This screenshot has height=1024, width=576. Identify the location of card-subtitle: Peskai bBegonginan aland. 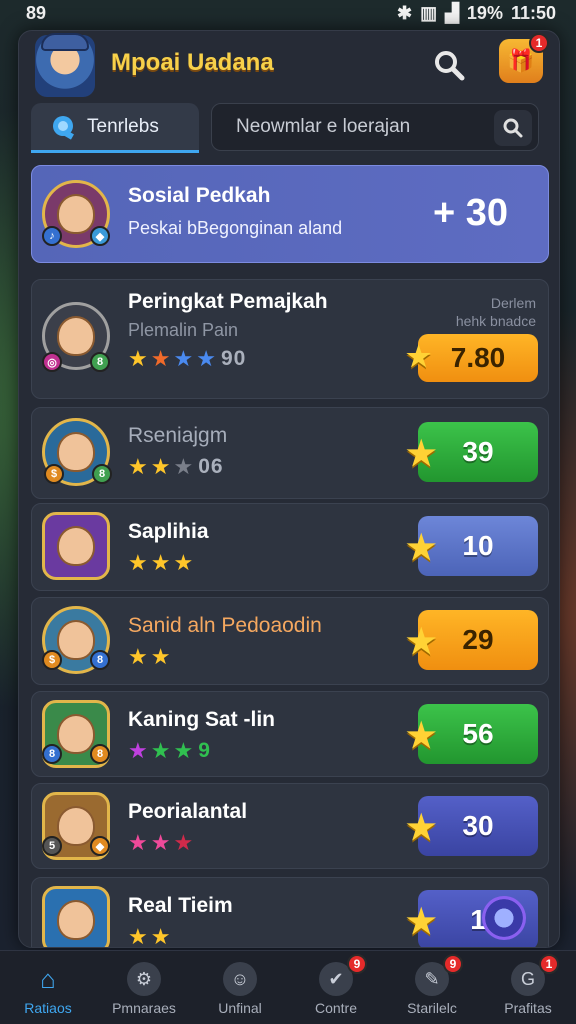
(235, 228).